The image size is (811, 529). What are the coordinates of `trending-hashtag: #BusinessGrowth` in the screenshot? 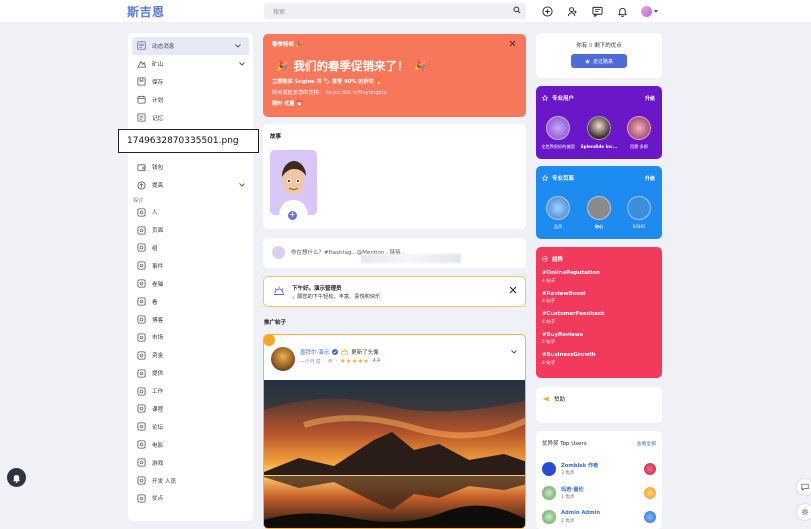 It's located at (573, 355).